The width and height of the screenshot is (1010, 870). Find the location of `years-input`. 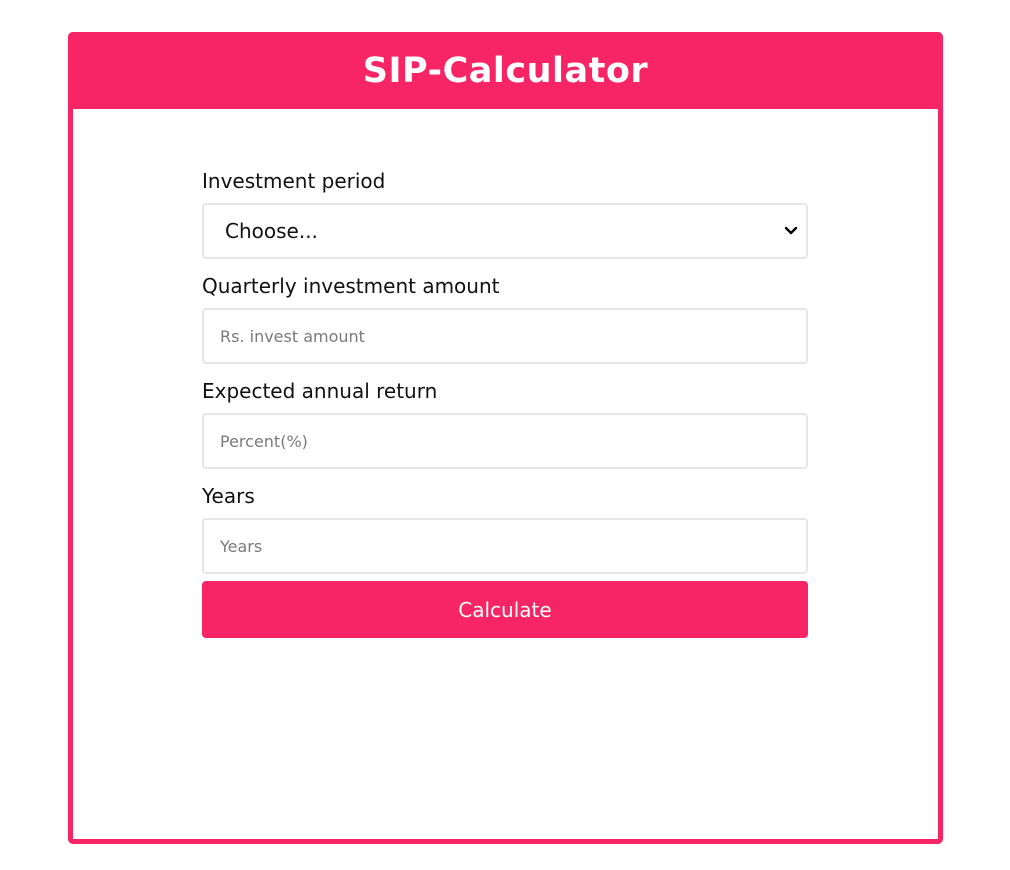

years-input is located at coordinates (505, 546).